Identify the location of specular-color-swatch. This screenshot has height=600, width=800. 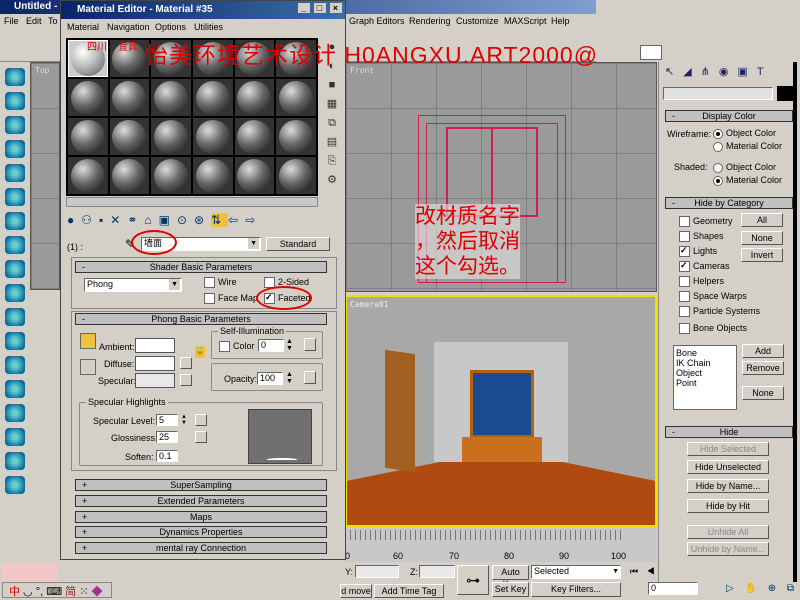
(155, 380).